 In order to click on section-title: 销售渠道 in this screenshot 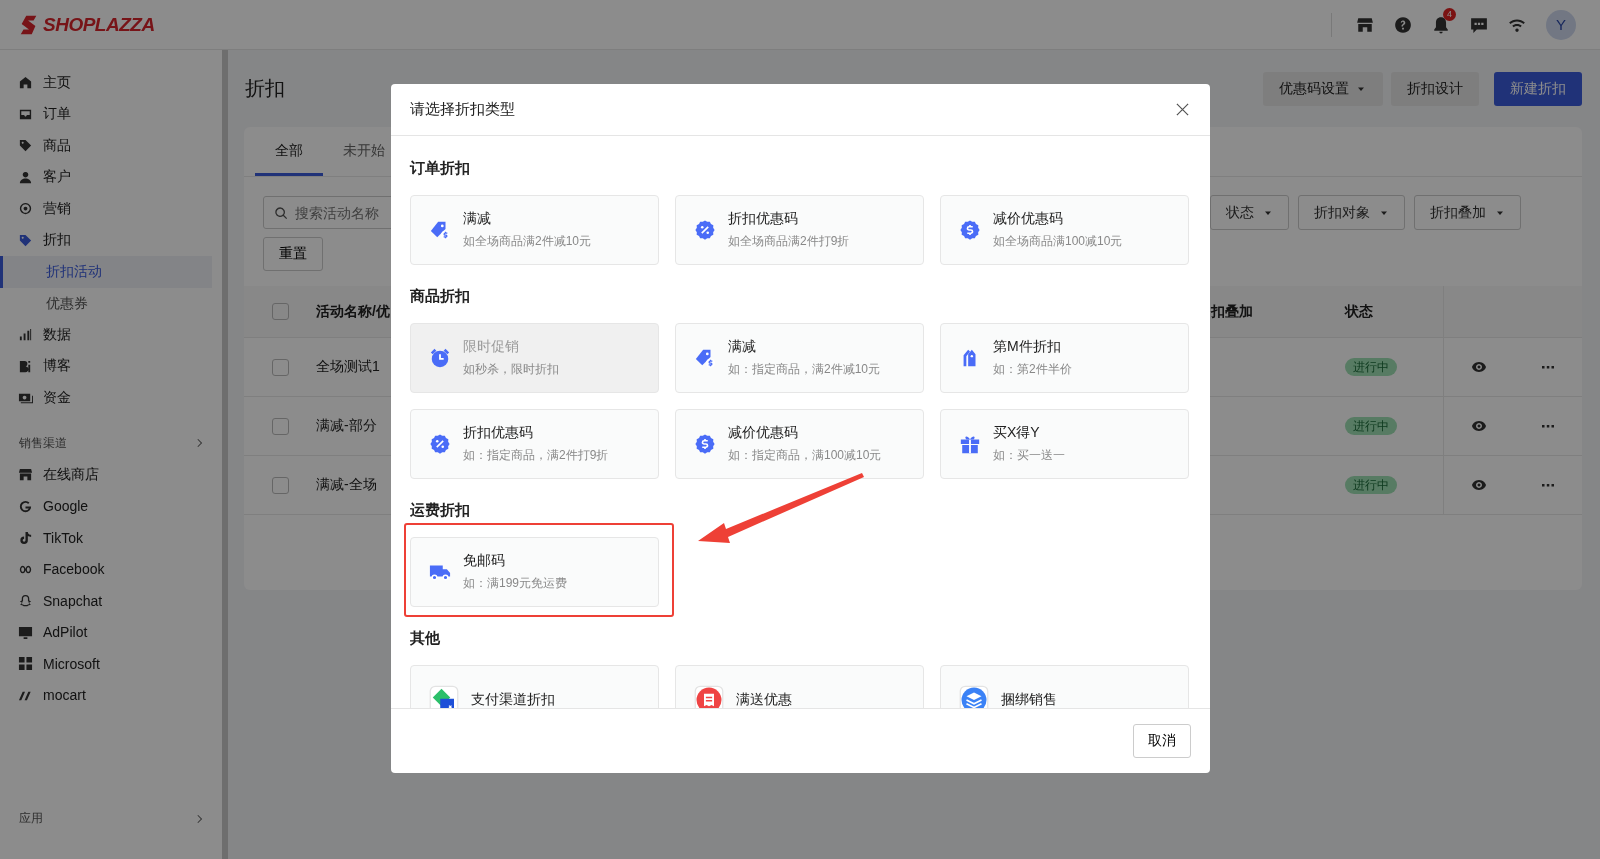, I will do `click(43, 443)`.